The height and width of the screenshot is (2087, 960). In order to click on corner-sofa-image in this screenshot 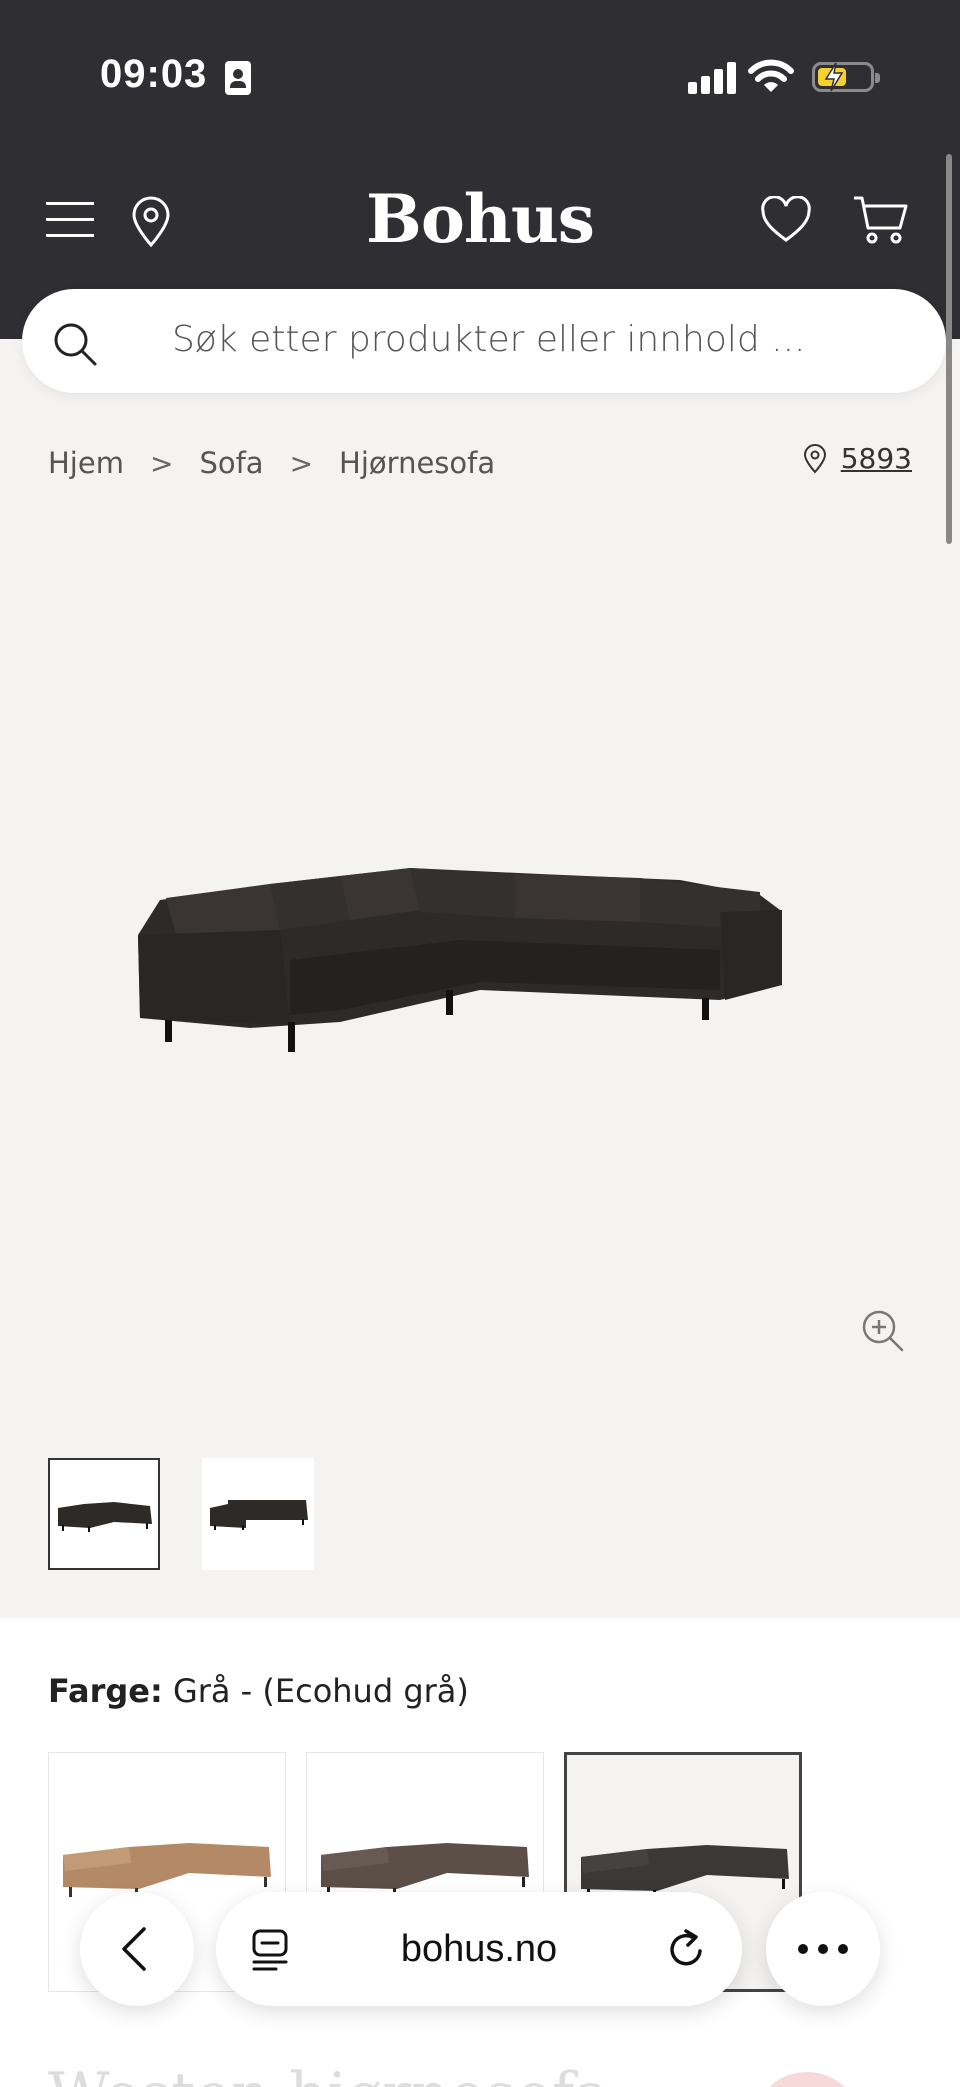, I will do `click(480, 970)`.